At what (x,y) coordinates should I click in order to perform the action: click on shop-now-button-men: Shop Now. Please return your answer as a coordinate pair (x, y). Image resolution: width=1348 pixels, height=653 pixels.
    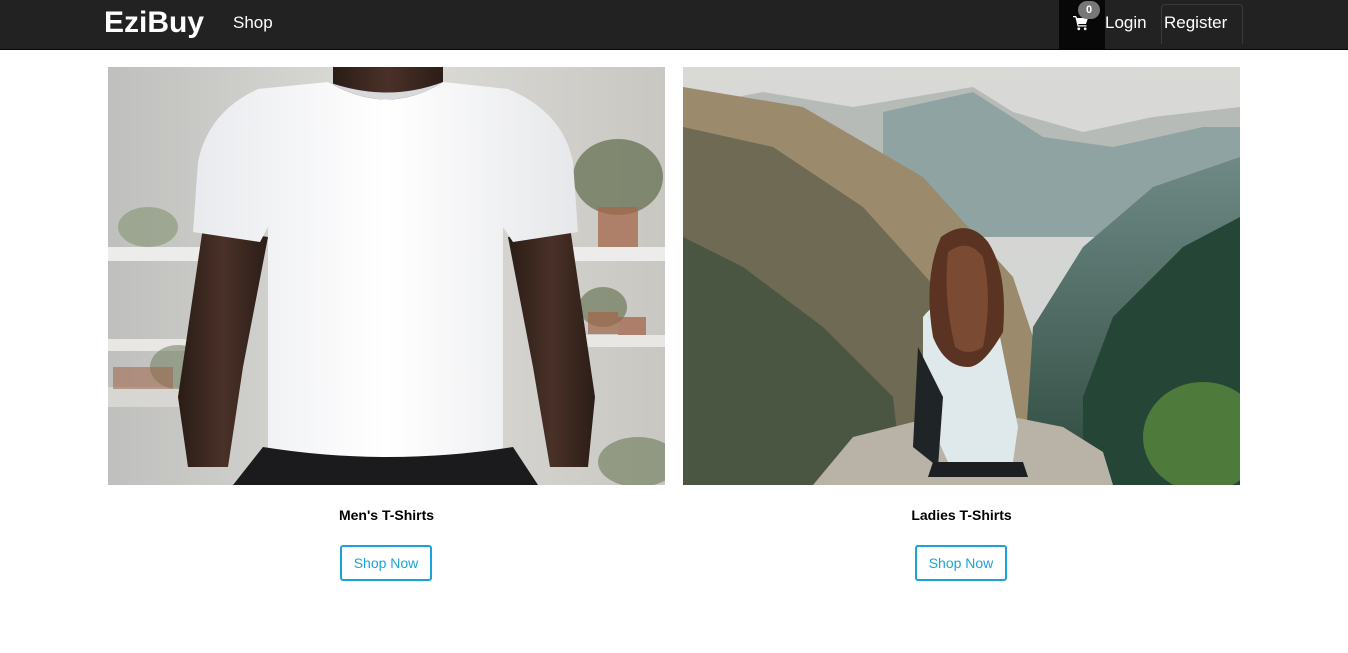
    Looking at the image, I should click on (386, 563).